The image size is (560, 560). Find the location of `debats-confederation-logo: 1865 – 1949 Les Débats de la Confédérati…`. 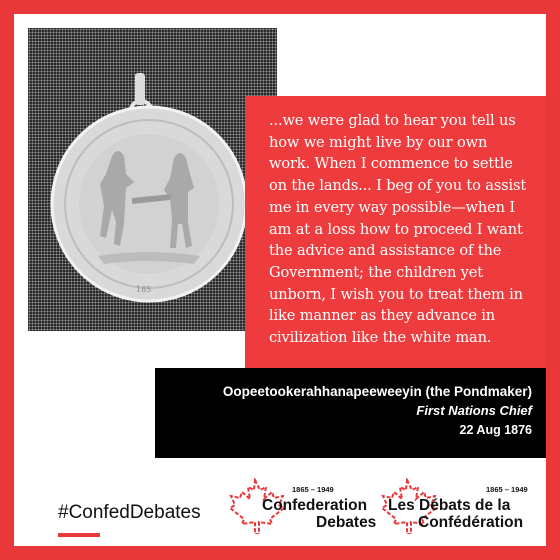

debats-confederation-logo: 1865 – 1949 Les Débats de la Confédérati… is located at coordinates (458, 505).